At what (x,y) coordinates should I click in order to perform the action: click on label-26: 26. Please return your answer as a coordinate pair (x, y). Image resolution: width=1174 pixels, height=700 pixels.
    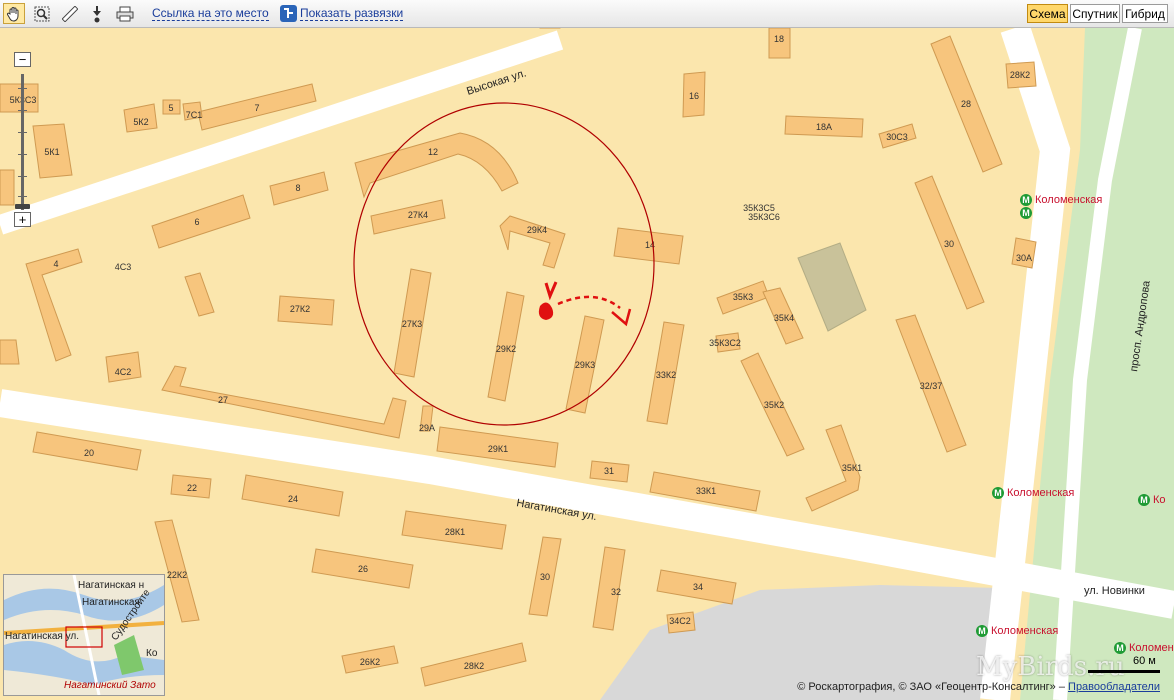
    Looking at the image, I should click on (363, 569).